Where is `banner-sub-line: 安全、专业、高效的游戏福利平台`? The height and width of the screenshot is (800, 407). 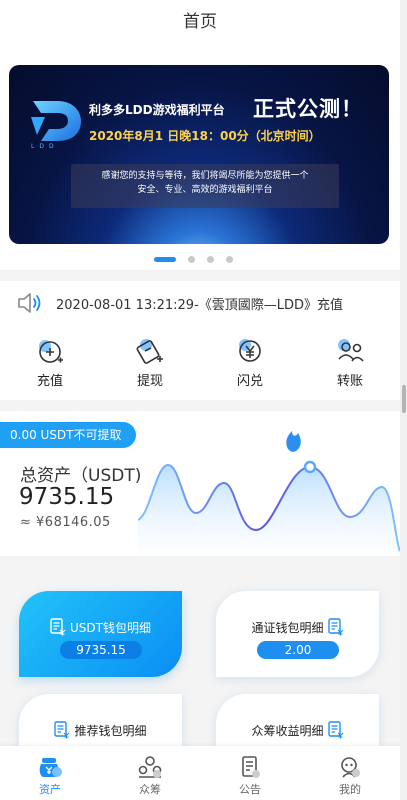
banner-sub-line: 安全、专业、高效的游戏福利平台 is located at coordinates (205, 190).